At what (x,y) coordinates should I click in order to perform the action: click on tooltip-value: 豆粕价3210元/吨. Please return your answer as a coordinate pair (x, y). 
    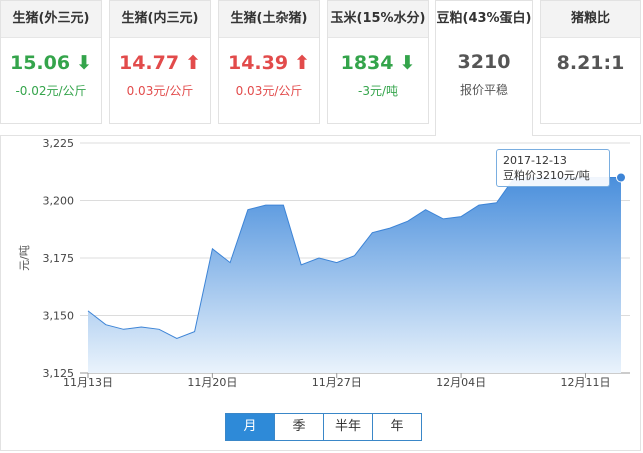
    Looking at the image, I should click on (546, 175).